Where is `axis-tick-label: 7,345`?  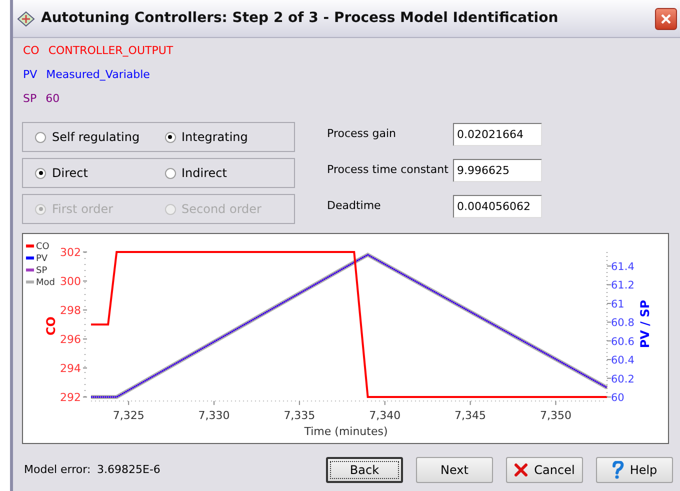 axis-tick-label: 7,345 is located at coordinates (470, 415).